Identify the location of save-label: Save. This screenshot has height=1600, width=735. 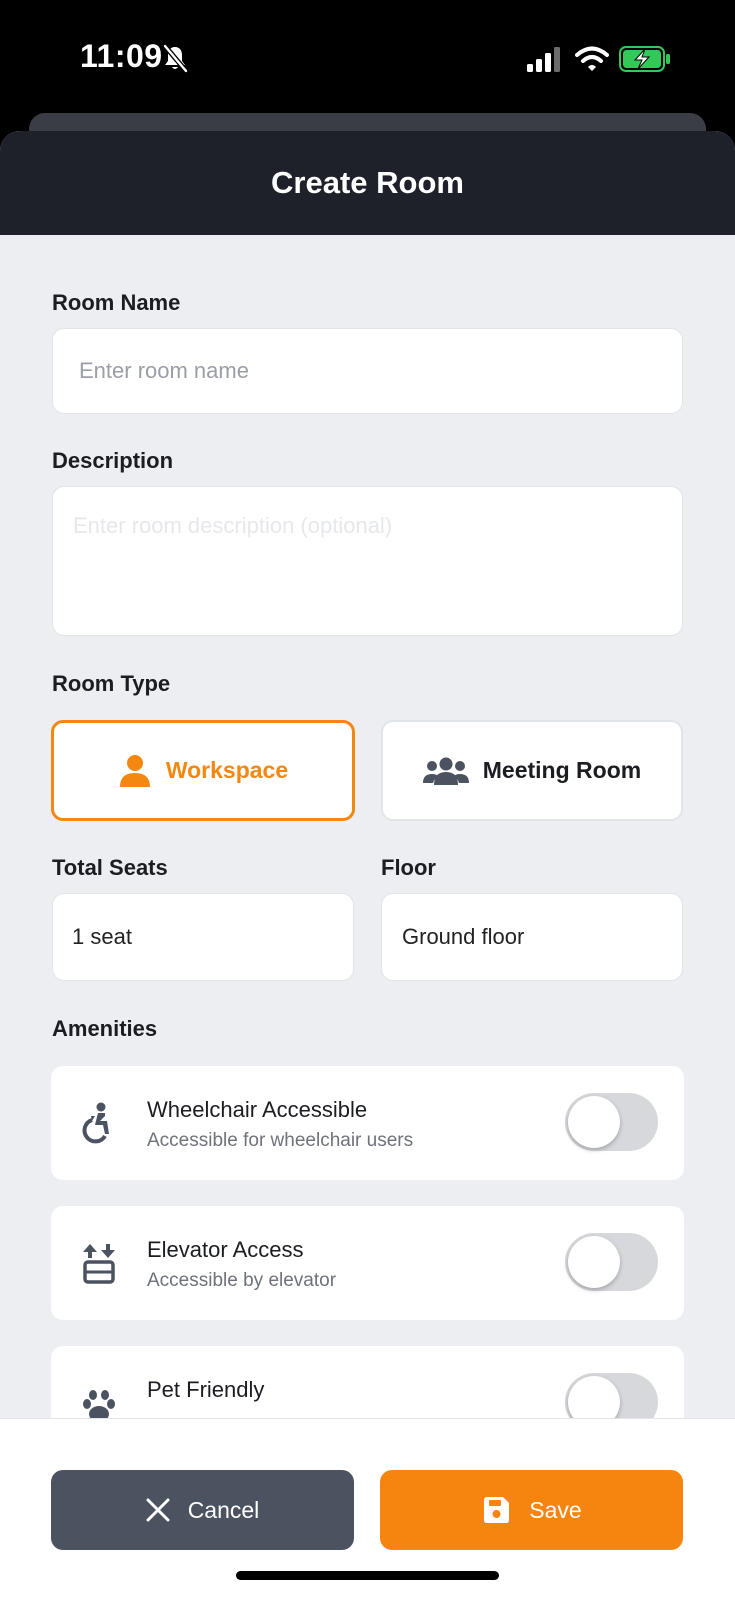
(555, 1509).